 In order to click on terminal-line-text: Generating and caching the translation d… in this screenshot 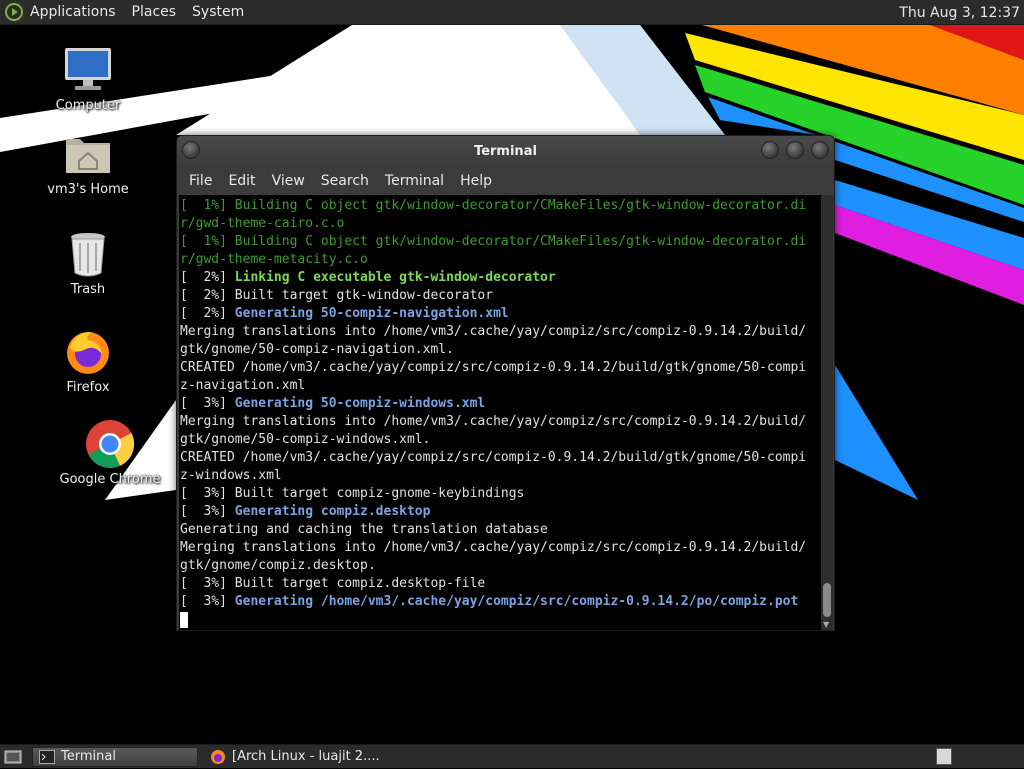, I will do `click(364, 529)`.